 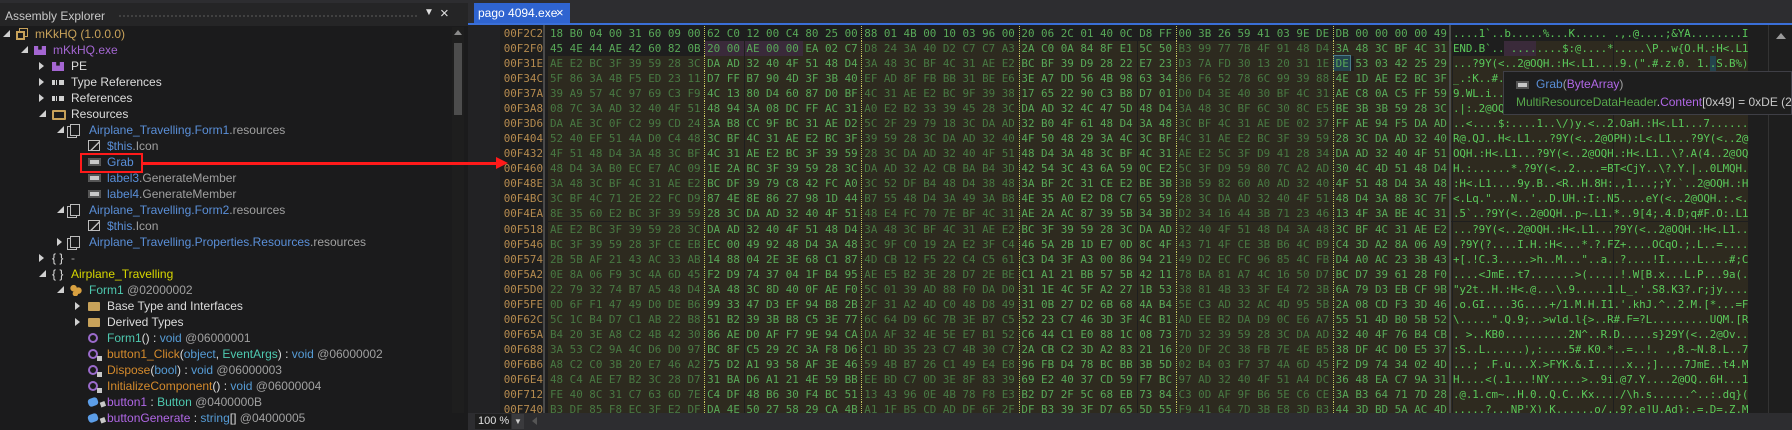 What do you see at coordinates (225, 370) in the screenshot?
I see `tree-item: Dispose(bool) : void @06000003` at bounding box center [225, 370].